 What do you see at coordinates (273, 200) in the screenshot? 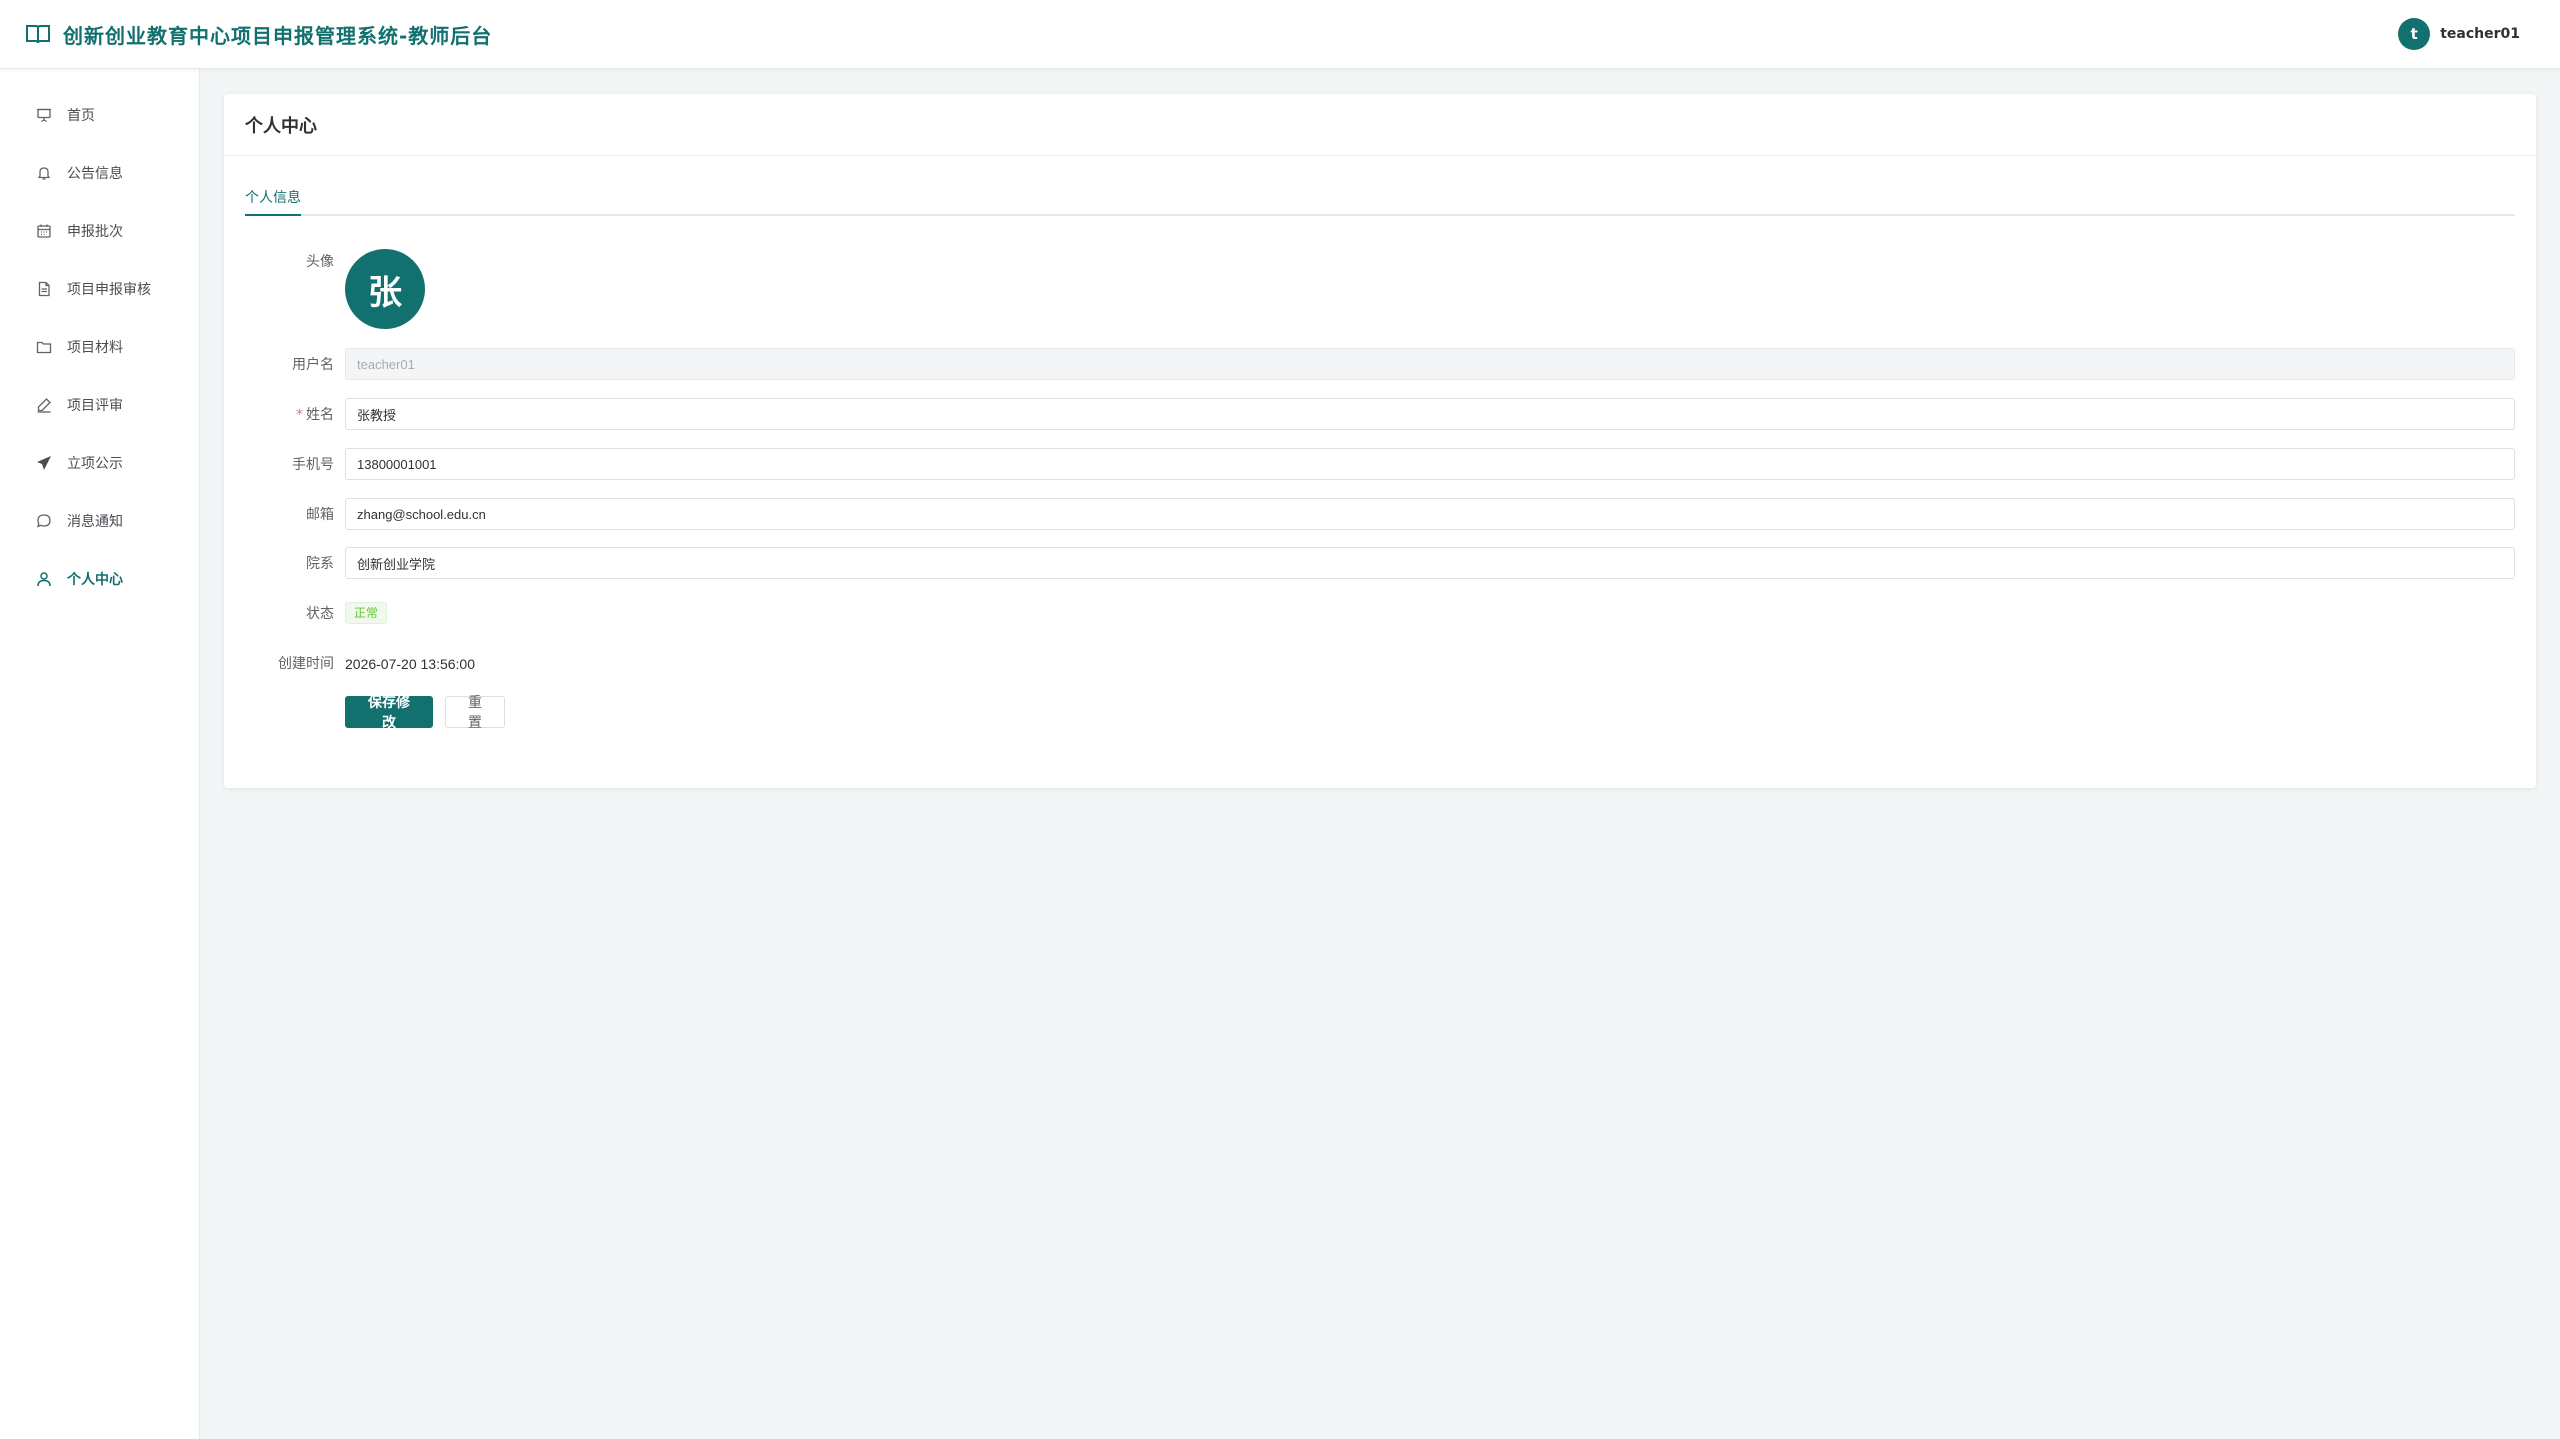
I see `tab-profile-info: 个人信息` at bounding box center [273, 200].